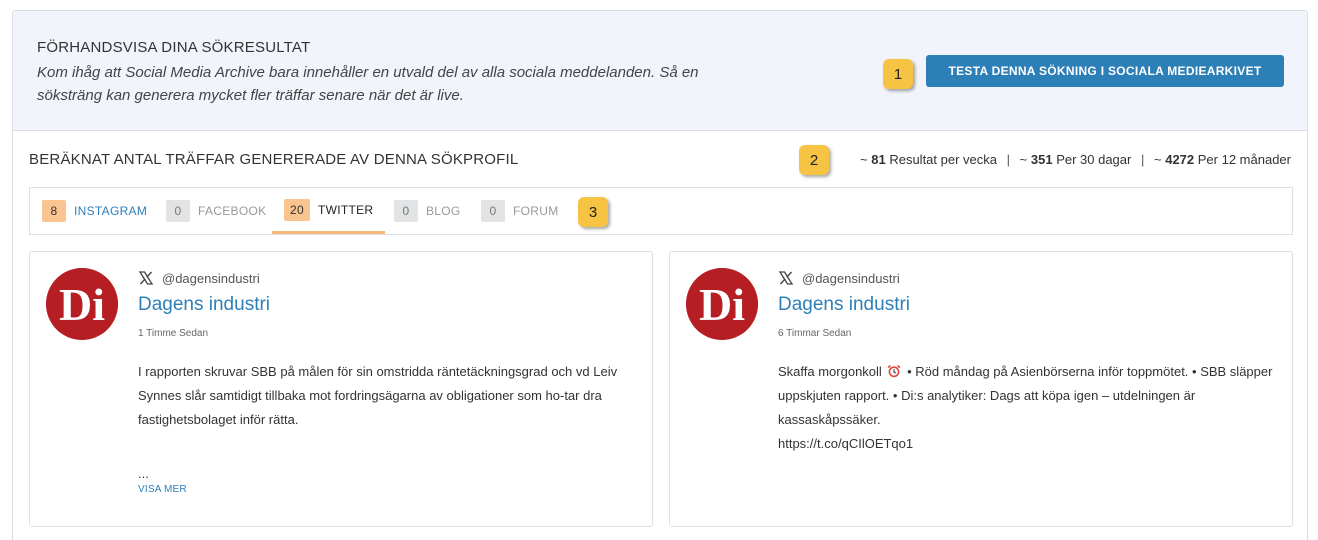  Describe the element at coordinates (1041, 159) in the screenshot. I see `month-value: 351` at that location.